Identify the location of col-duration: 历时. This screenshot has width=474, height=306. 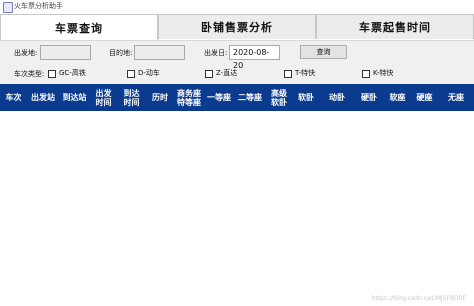
(160, 97).